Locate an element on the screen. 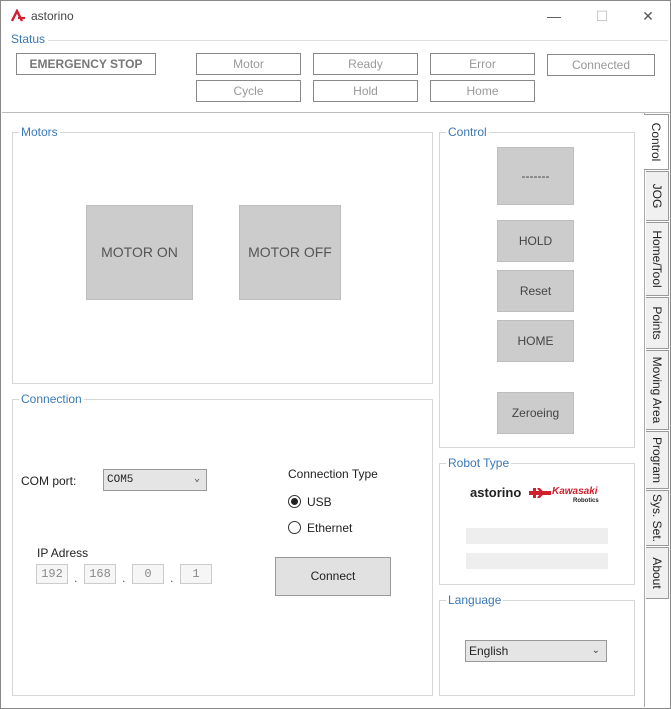 Image resolution: width=671 pixels, height=709 pixels. tab-home-tool: Home/Tool is located at coordinates (657, 259).